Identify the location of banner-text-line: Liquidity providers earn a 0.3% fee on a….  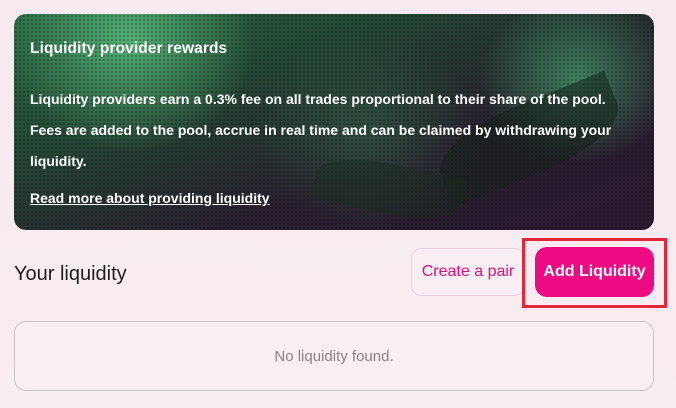
(318, 99).